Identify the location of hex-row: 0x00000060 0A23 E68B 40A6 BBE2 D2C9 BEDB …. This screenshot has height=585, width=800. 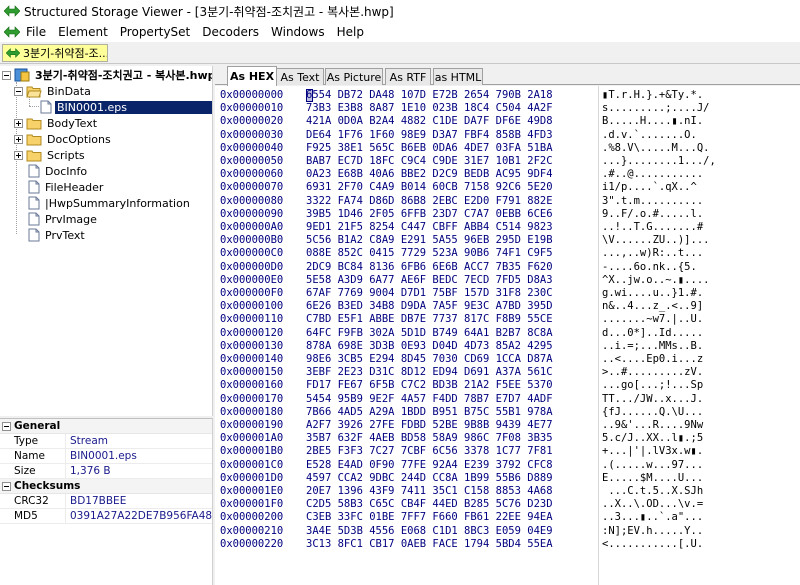
(507, 174).